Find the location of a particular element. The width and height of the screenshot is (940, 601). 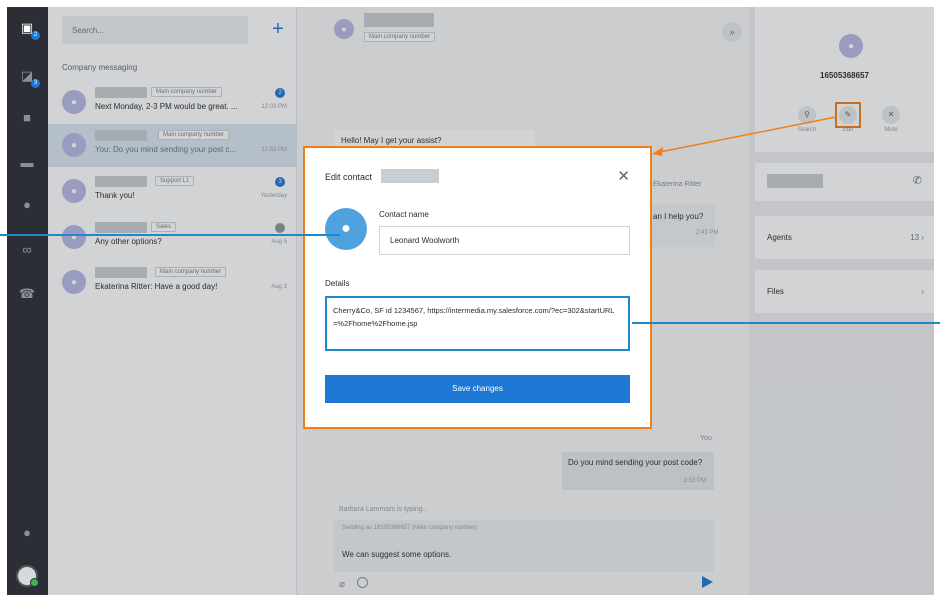

callout-line-left is located at coordinates (170, 235).